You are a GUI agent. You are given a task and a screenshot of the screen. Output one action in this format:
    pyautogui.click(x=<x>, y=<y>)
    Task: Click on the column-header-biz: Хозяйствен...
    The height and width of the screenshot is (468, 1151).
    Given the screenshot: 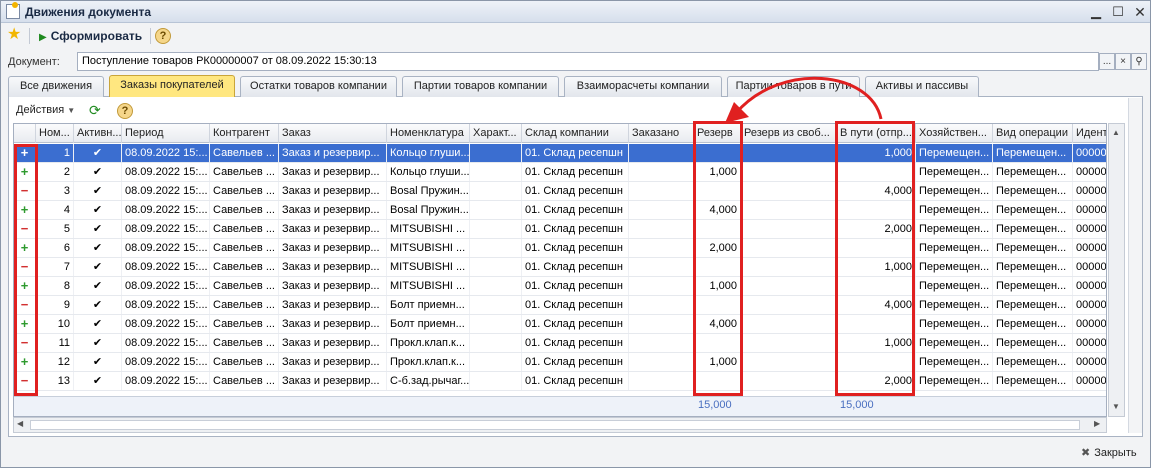 What is the action you would take?
    pyautogui.click(x=954, y=133)
    